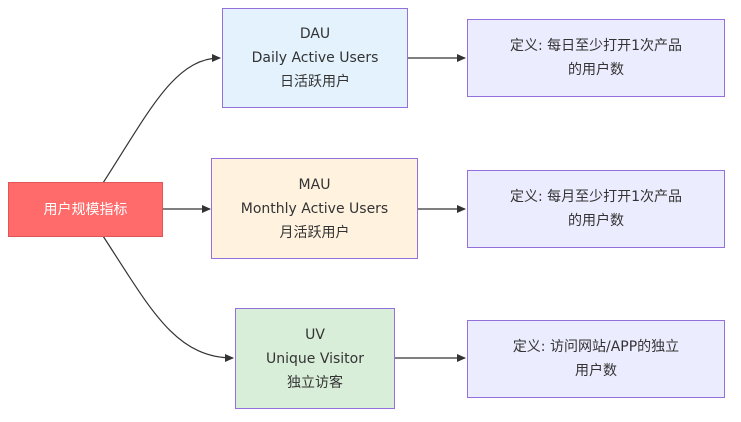 This screenshot has width=741, height=422. I want to click on definition-line-1: 定义: 访问网站/APP的独立, so click(596, 347).